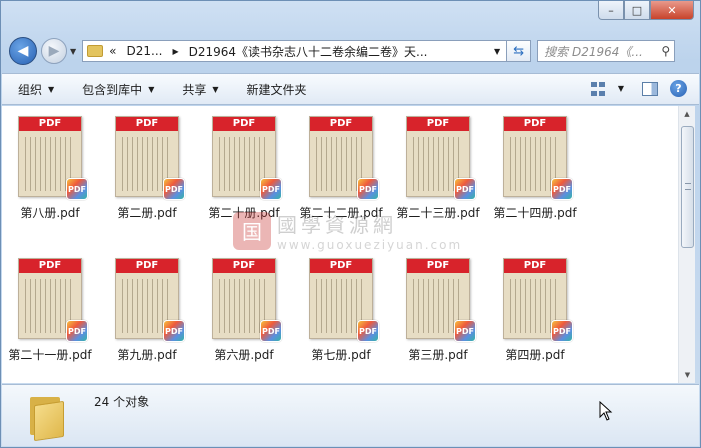  What do you see at coordinates (678, 88) in the screenshot?
I see `help-icon: ?` at bounding box center [678, 88].